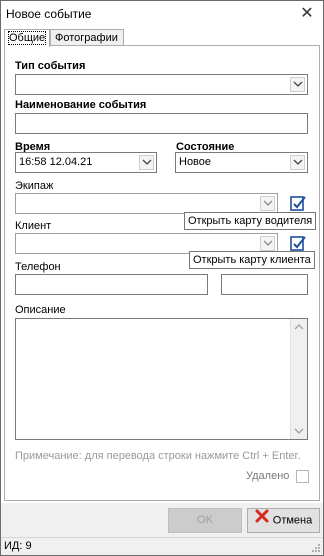  Describe the element at coordinates (205, 520) in the screenshot. I see `ok-button: OK` at that location.